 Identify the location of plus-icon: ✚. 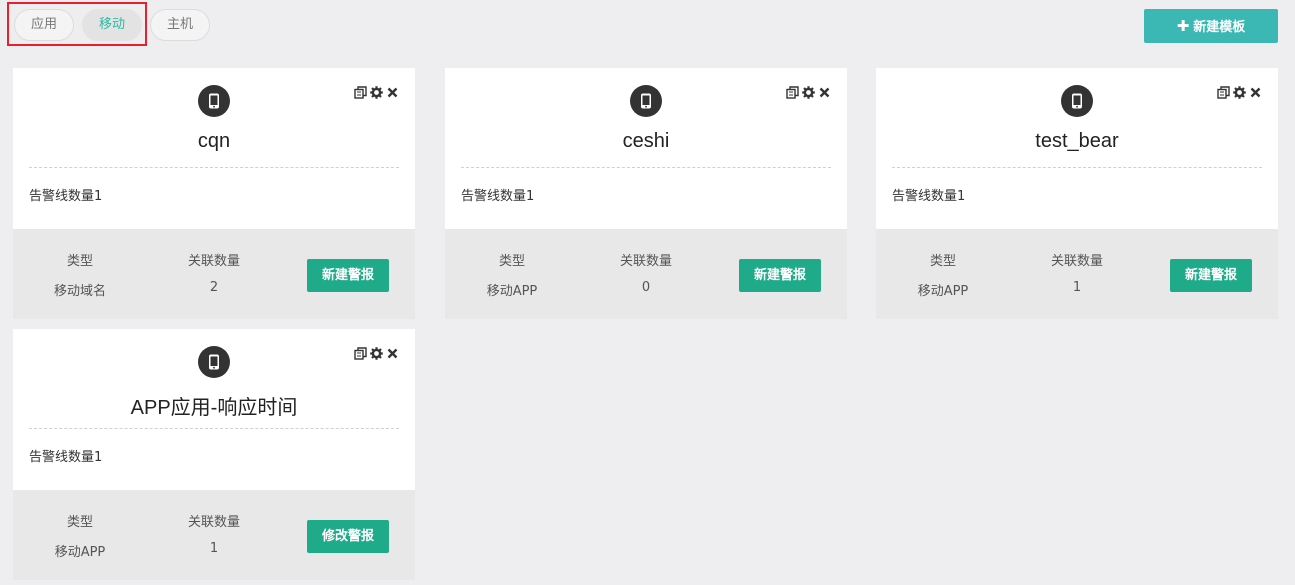
(1183, 26).